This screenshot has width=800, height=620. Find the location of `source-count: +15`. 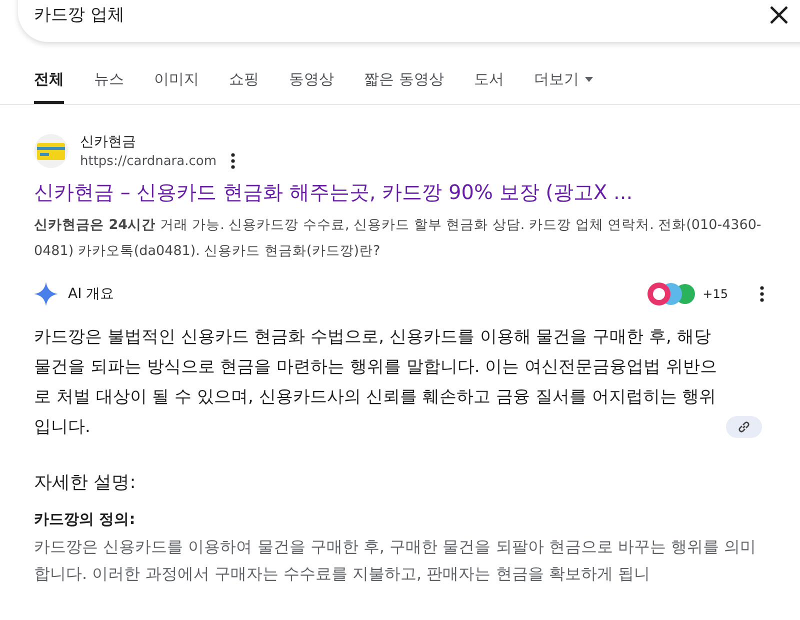

source-count: +15 is located at coordinates (715, 294).